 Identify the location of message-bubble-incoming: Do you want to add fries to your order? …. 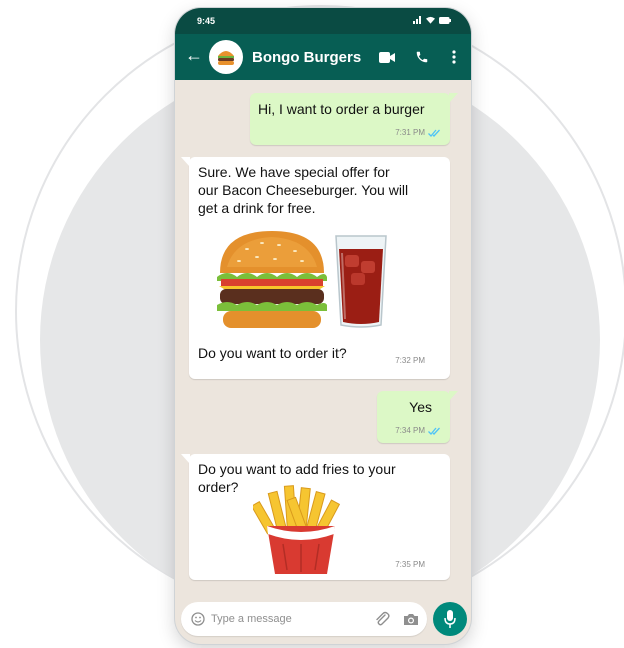
(315, 517).